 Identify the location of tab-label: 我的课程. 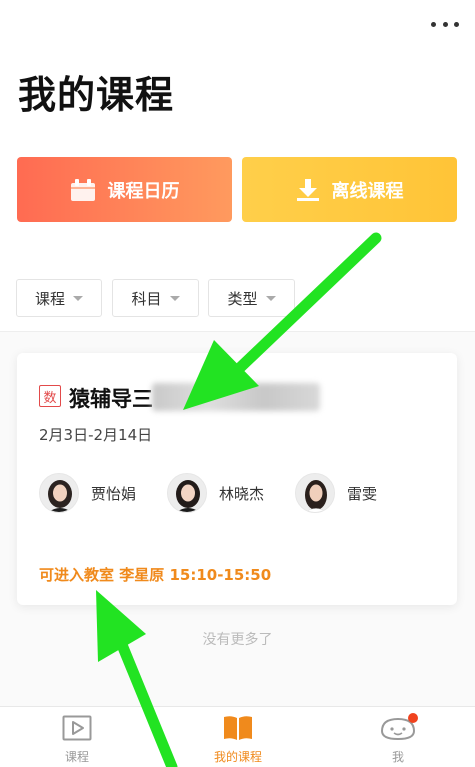
(237, 757).